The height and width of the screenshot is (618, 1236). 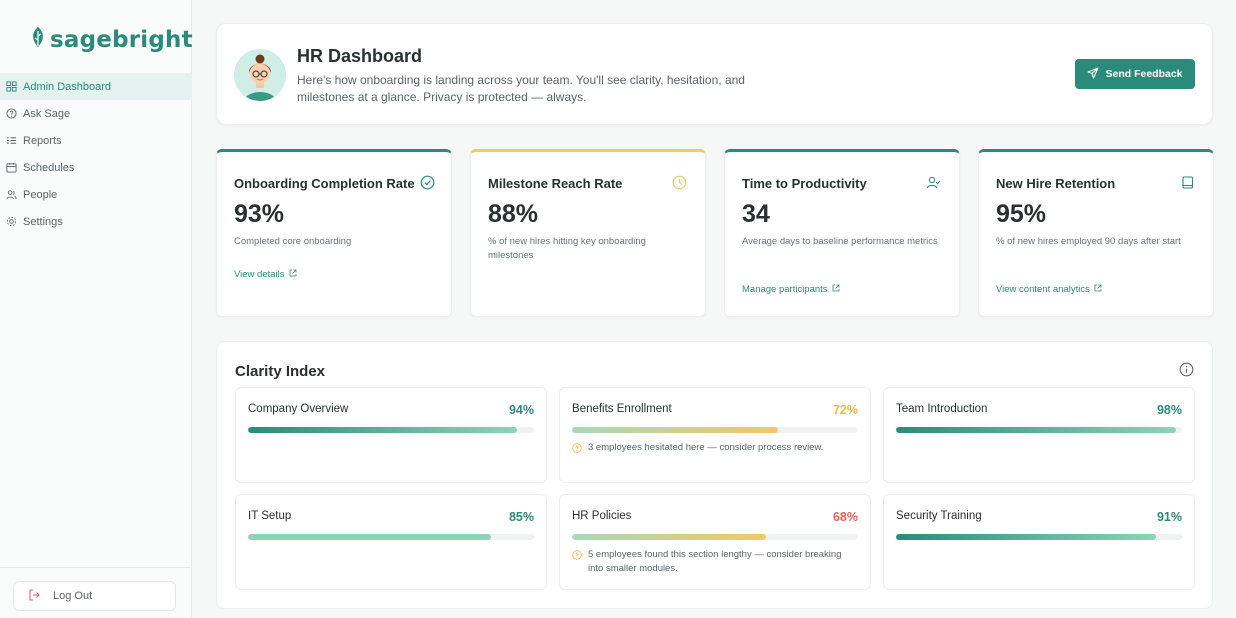 I want to click on list-icon, so click(x=11, y=140).